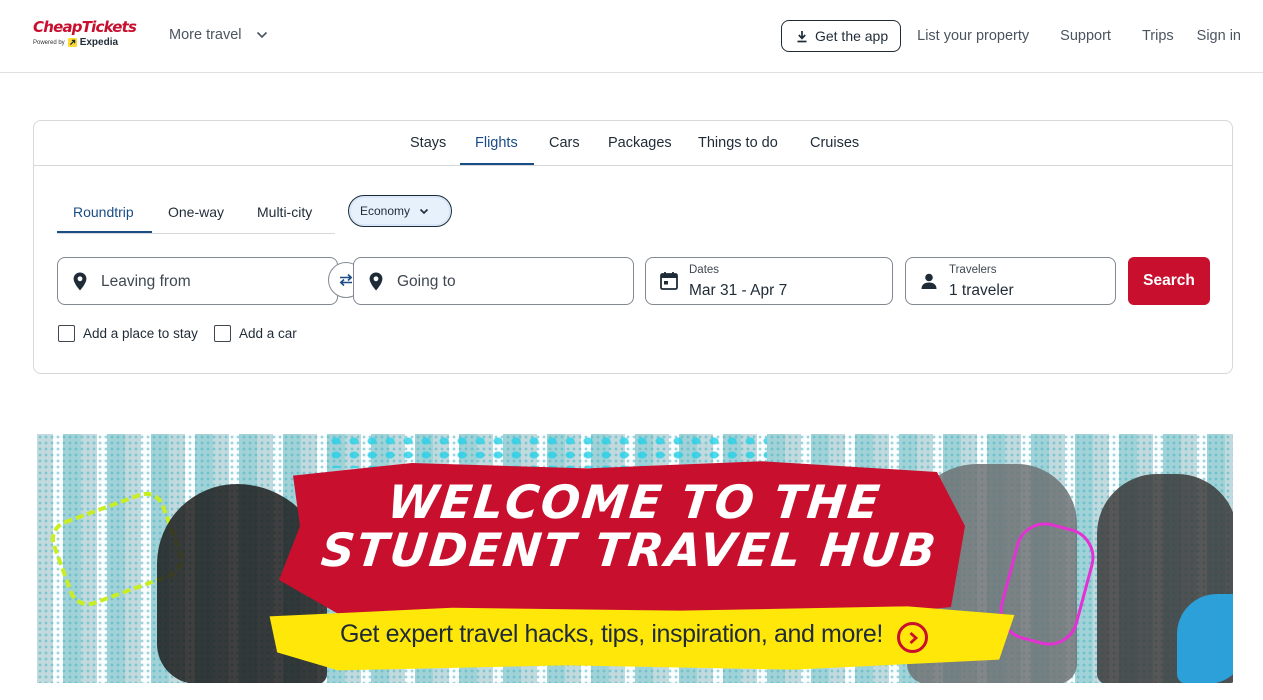 The width and height of the screenshot is (1263, 700). I want to click on logo-powered-text: Powered by, so click(49, 42).